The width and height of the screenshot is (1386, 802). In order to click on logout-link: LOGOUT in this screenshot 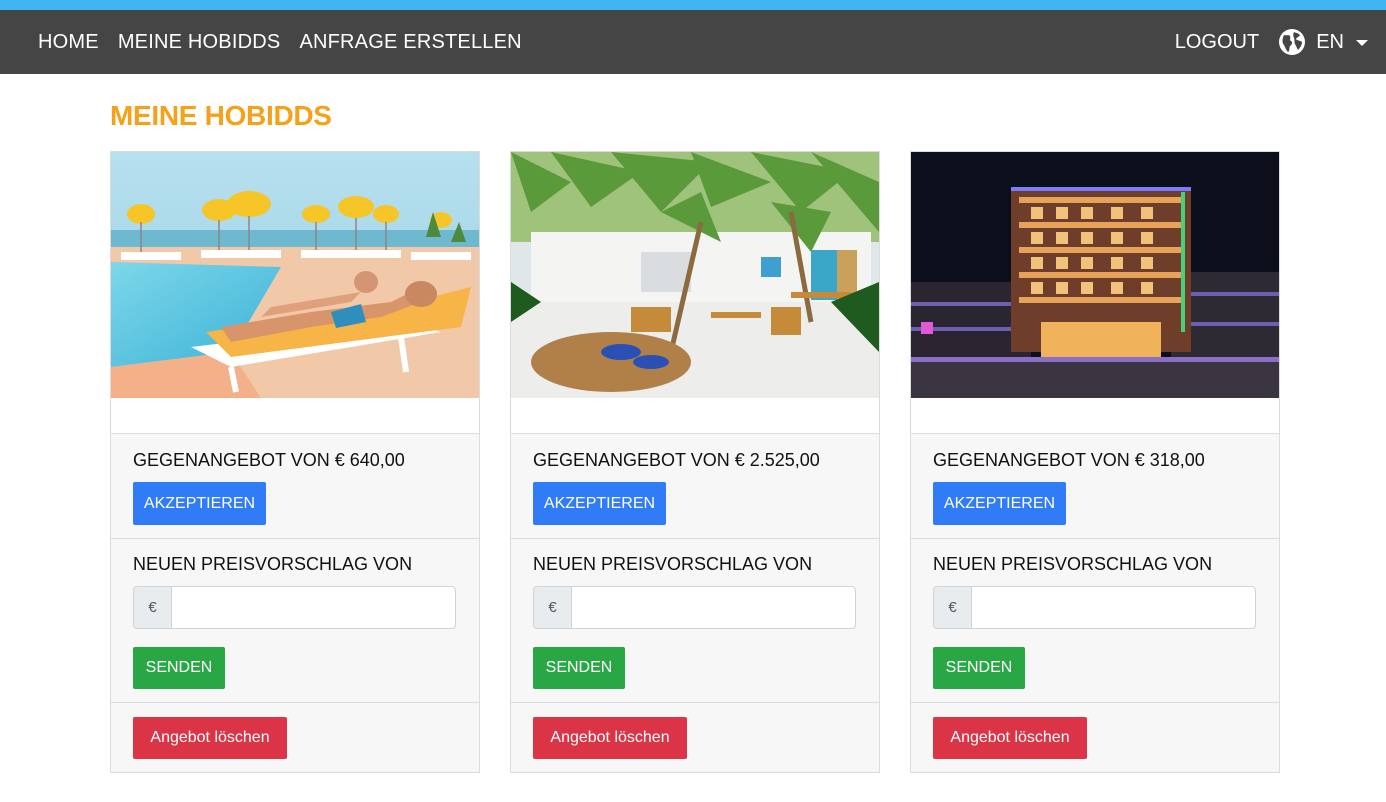, I will do `click(1217, 42)`.